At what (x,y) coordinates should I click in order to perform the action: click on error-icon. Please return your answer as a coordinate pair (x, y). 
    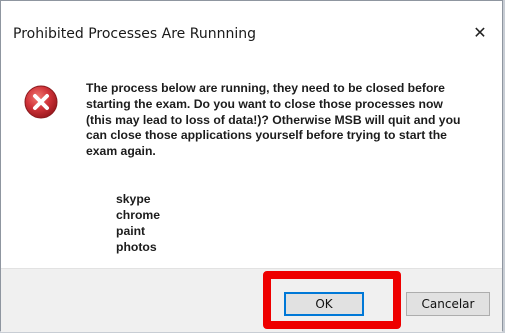
    Looking at the image, I should click on (41, 102).